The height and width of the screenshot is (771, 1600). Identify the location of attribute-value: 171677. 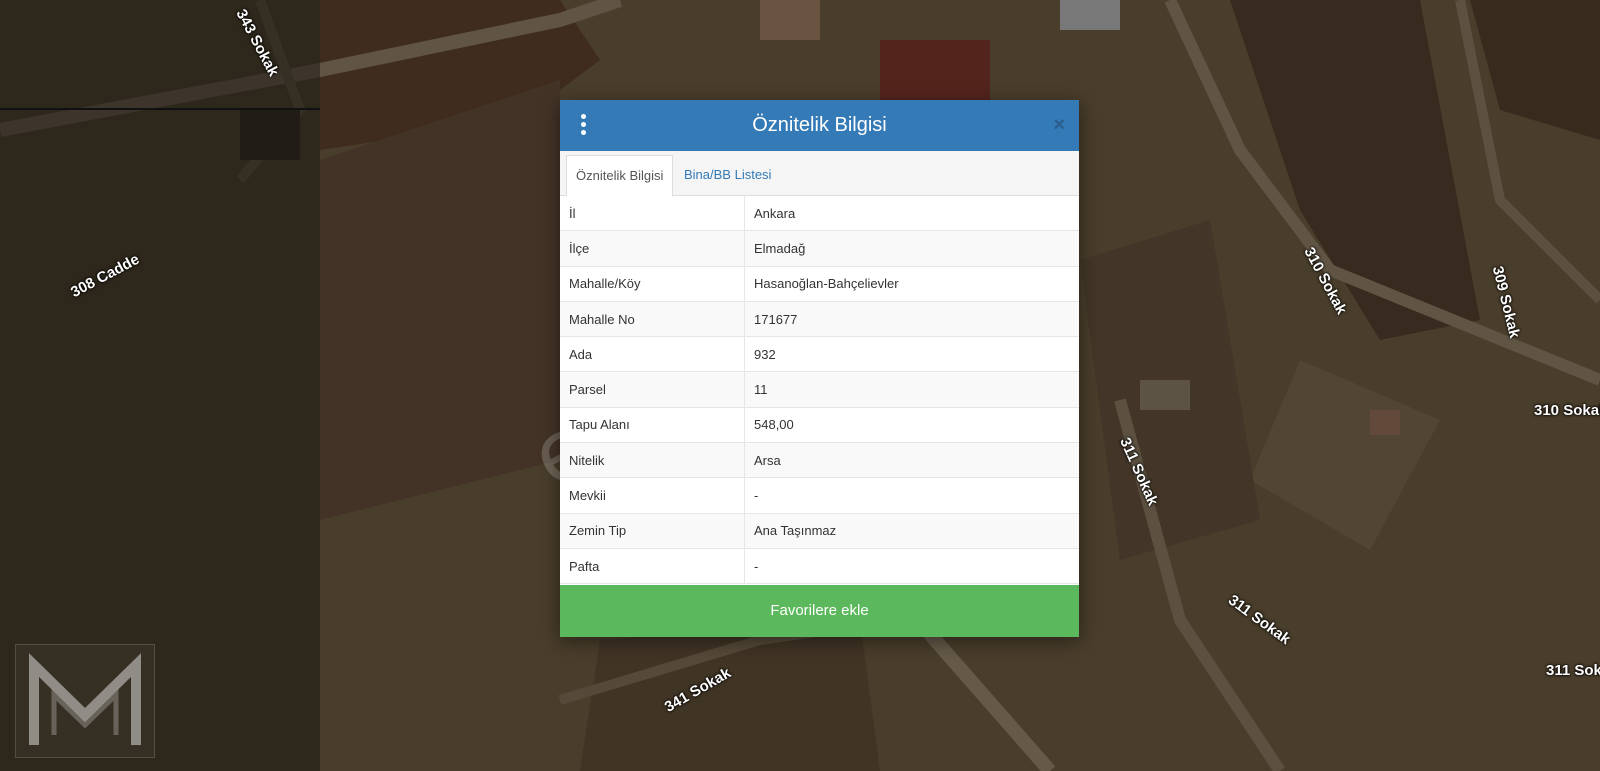
(911, 319).